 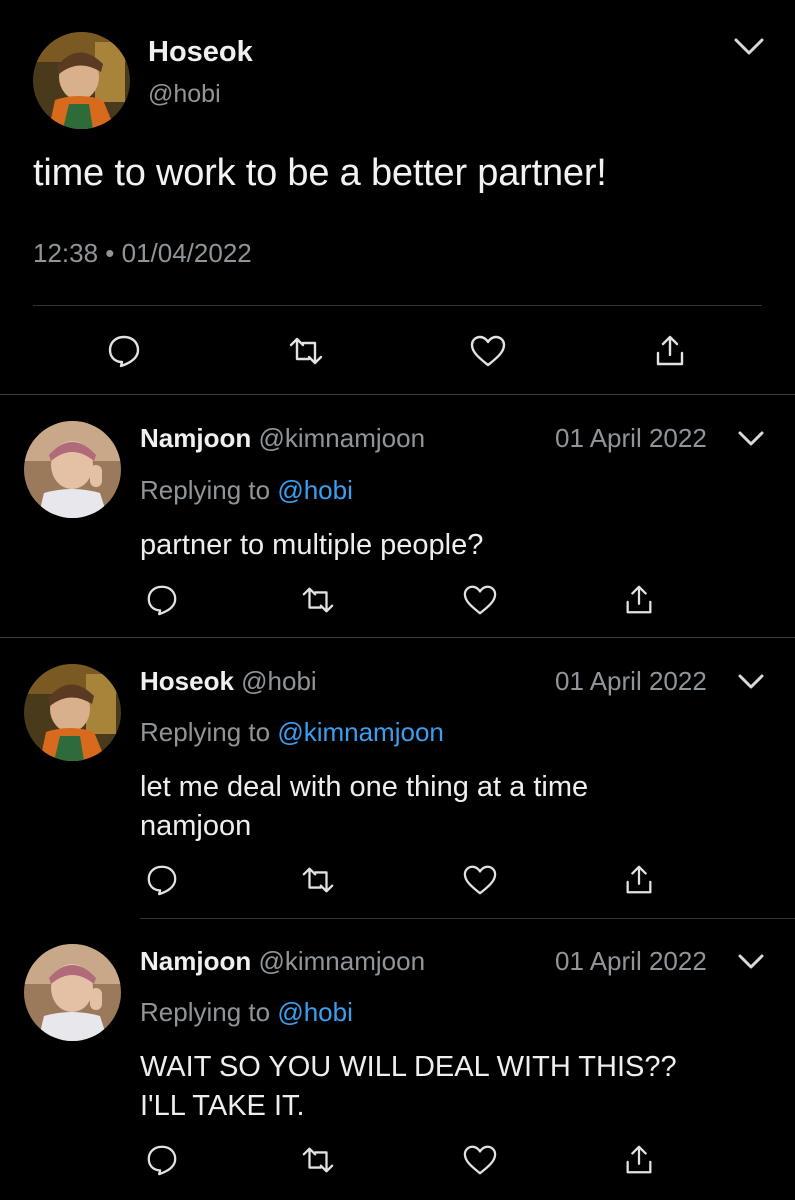 What do you see at coordinates (187, 681) in the screenshot?
I see `reply-author-name: Hoseok` at bounding box center [187, 681].